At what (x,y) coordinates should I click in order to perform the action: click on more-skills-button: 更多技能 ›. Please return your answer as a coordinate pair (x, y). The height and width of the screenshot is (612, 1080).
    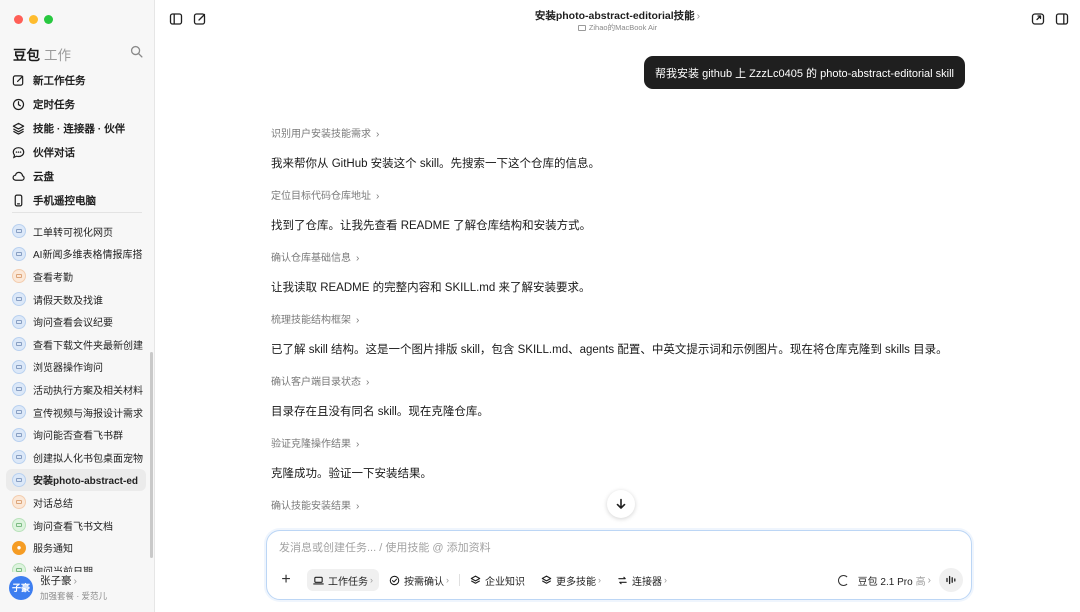
    Looking at the image, I should click on (571, 580).